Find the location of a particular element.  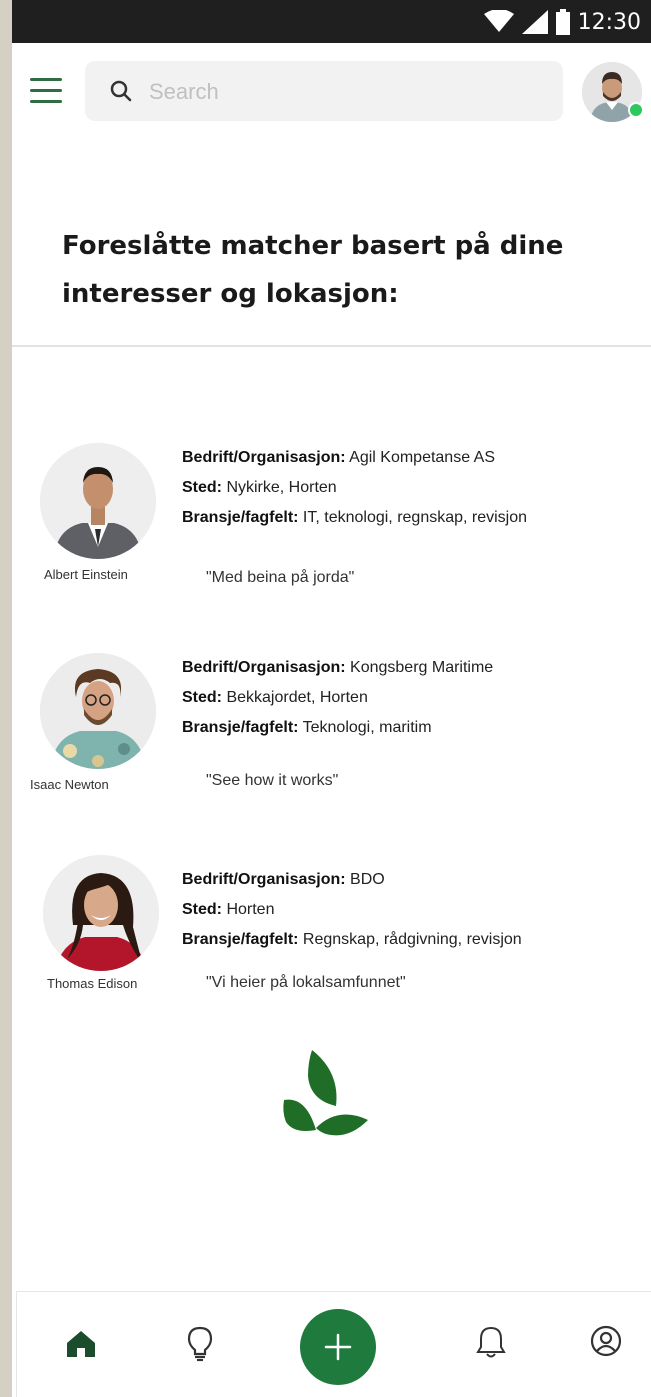

org-row: Bedrift/Organisasjon: Kongsberg Maritime is located at coordinates (337, 668).